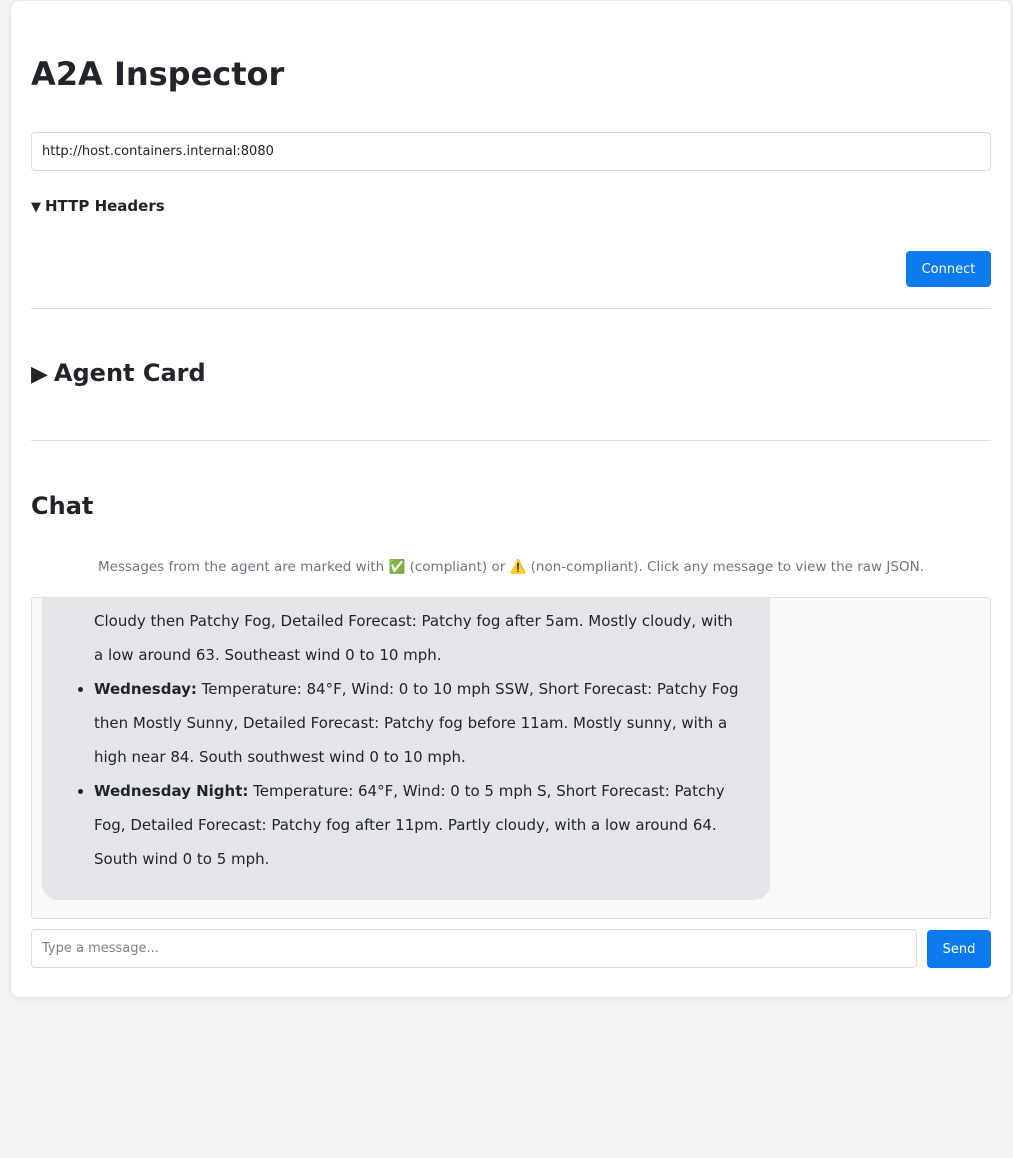  What do you see at coordinates (39, 374) in the screenshot?
I see `triangle-right-icon: ▶` at bounding box center [39, 374].